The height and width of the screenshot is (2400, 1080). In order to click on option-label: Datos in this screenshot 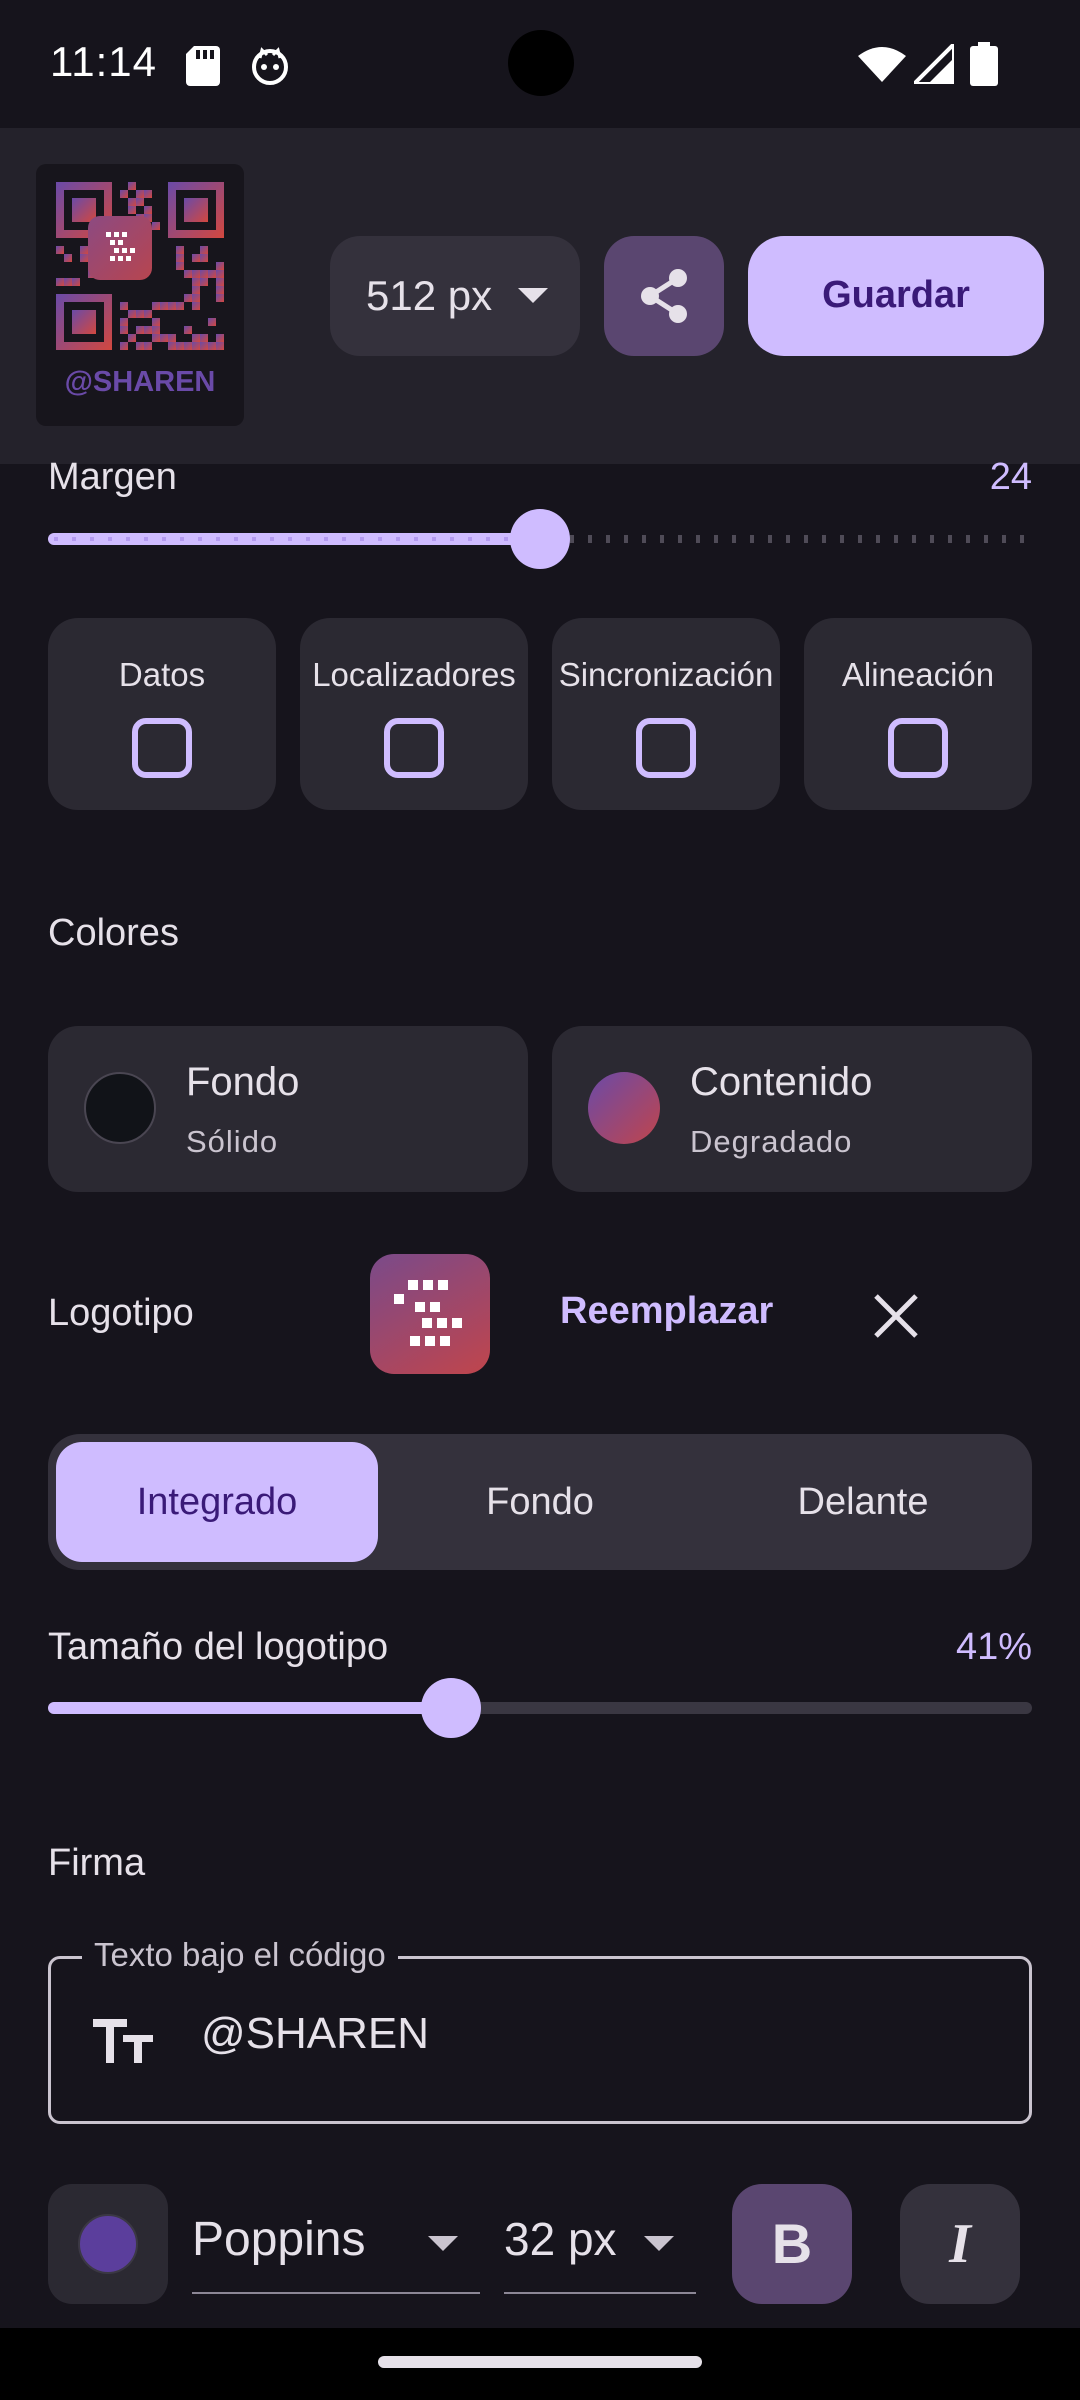, I will do `click(162, 674)`.